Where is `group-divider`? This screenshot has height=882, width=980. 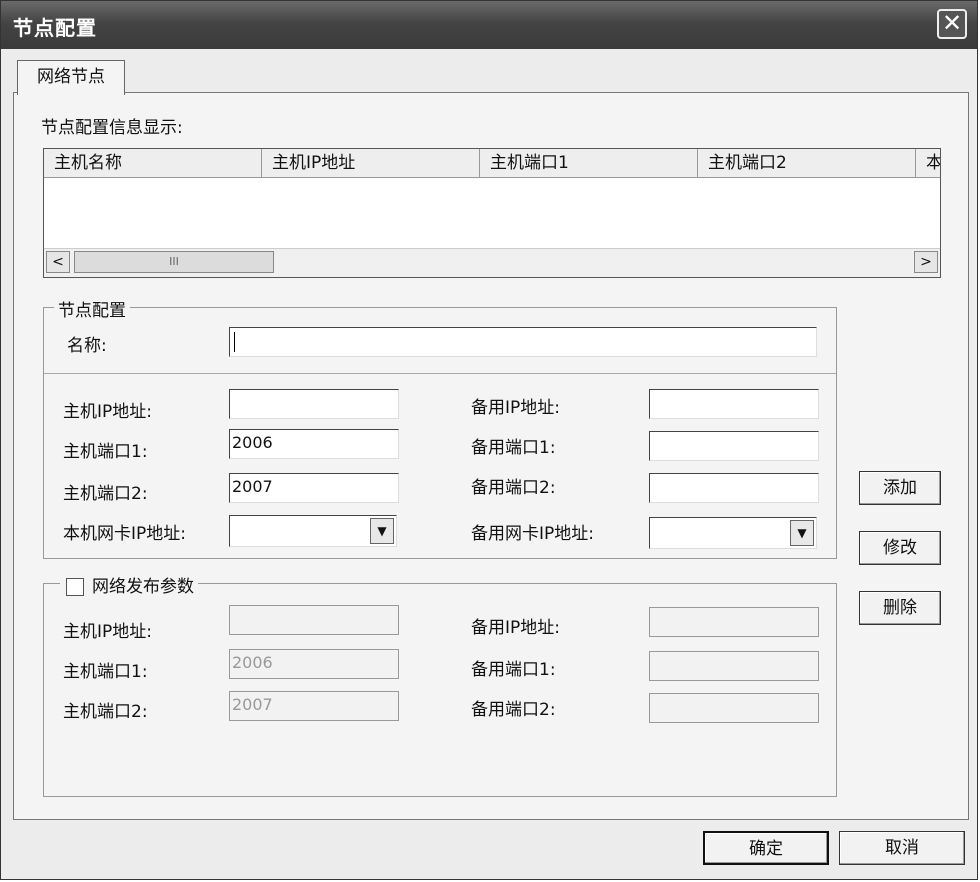
group-divider is located at coordinates (440, 373).